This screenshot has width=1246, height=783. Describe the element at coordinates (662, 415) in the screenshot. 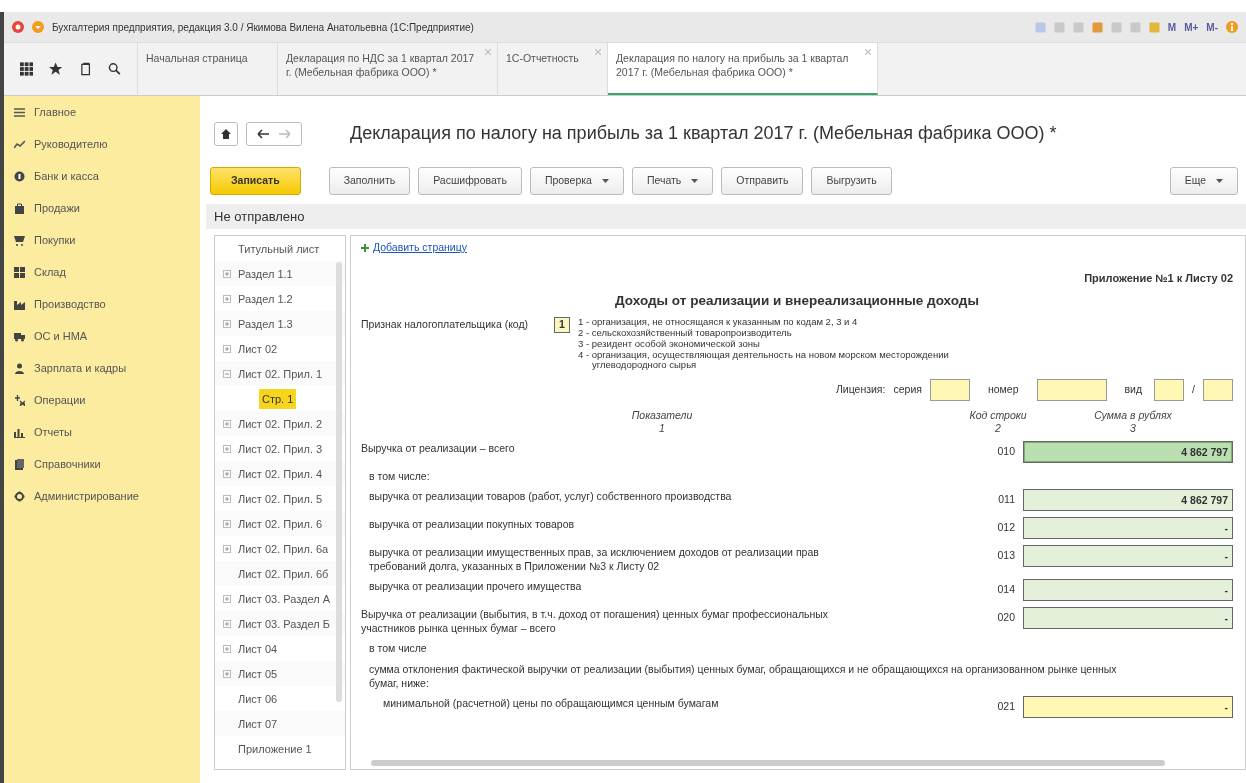

I see `column-header: Показатели` at that location.